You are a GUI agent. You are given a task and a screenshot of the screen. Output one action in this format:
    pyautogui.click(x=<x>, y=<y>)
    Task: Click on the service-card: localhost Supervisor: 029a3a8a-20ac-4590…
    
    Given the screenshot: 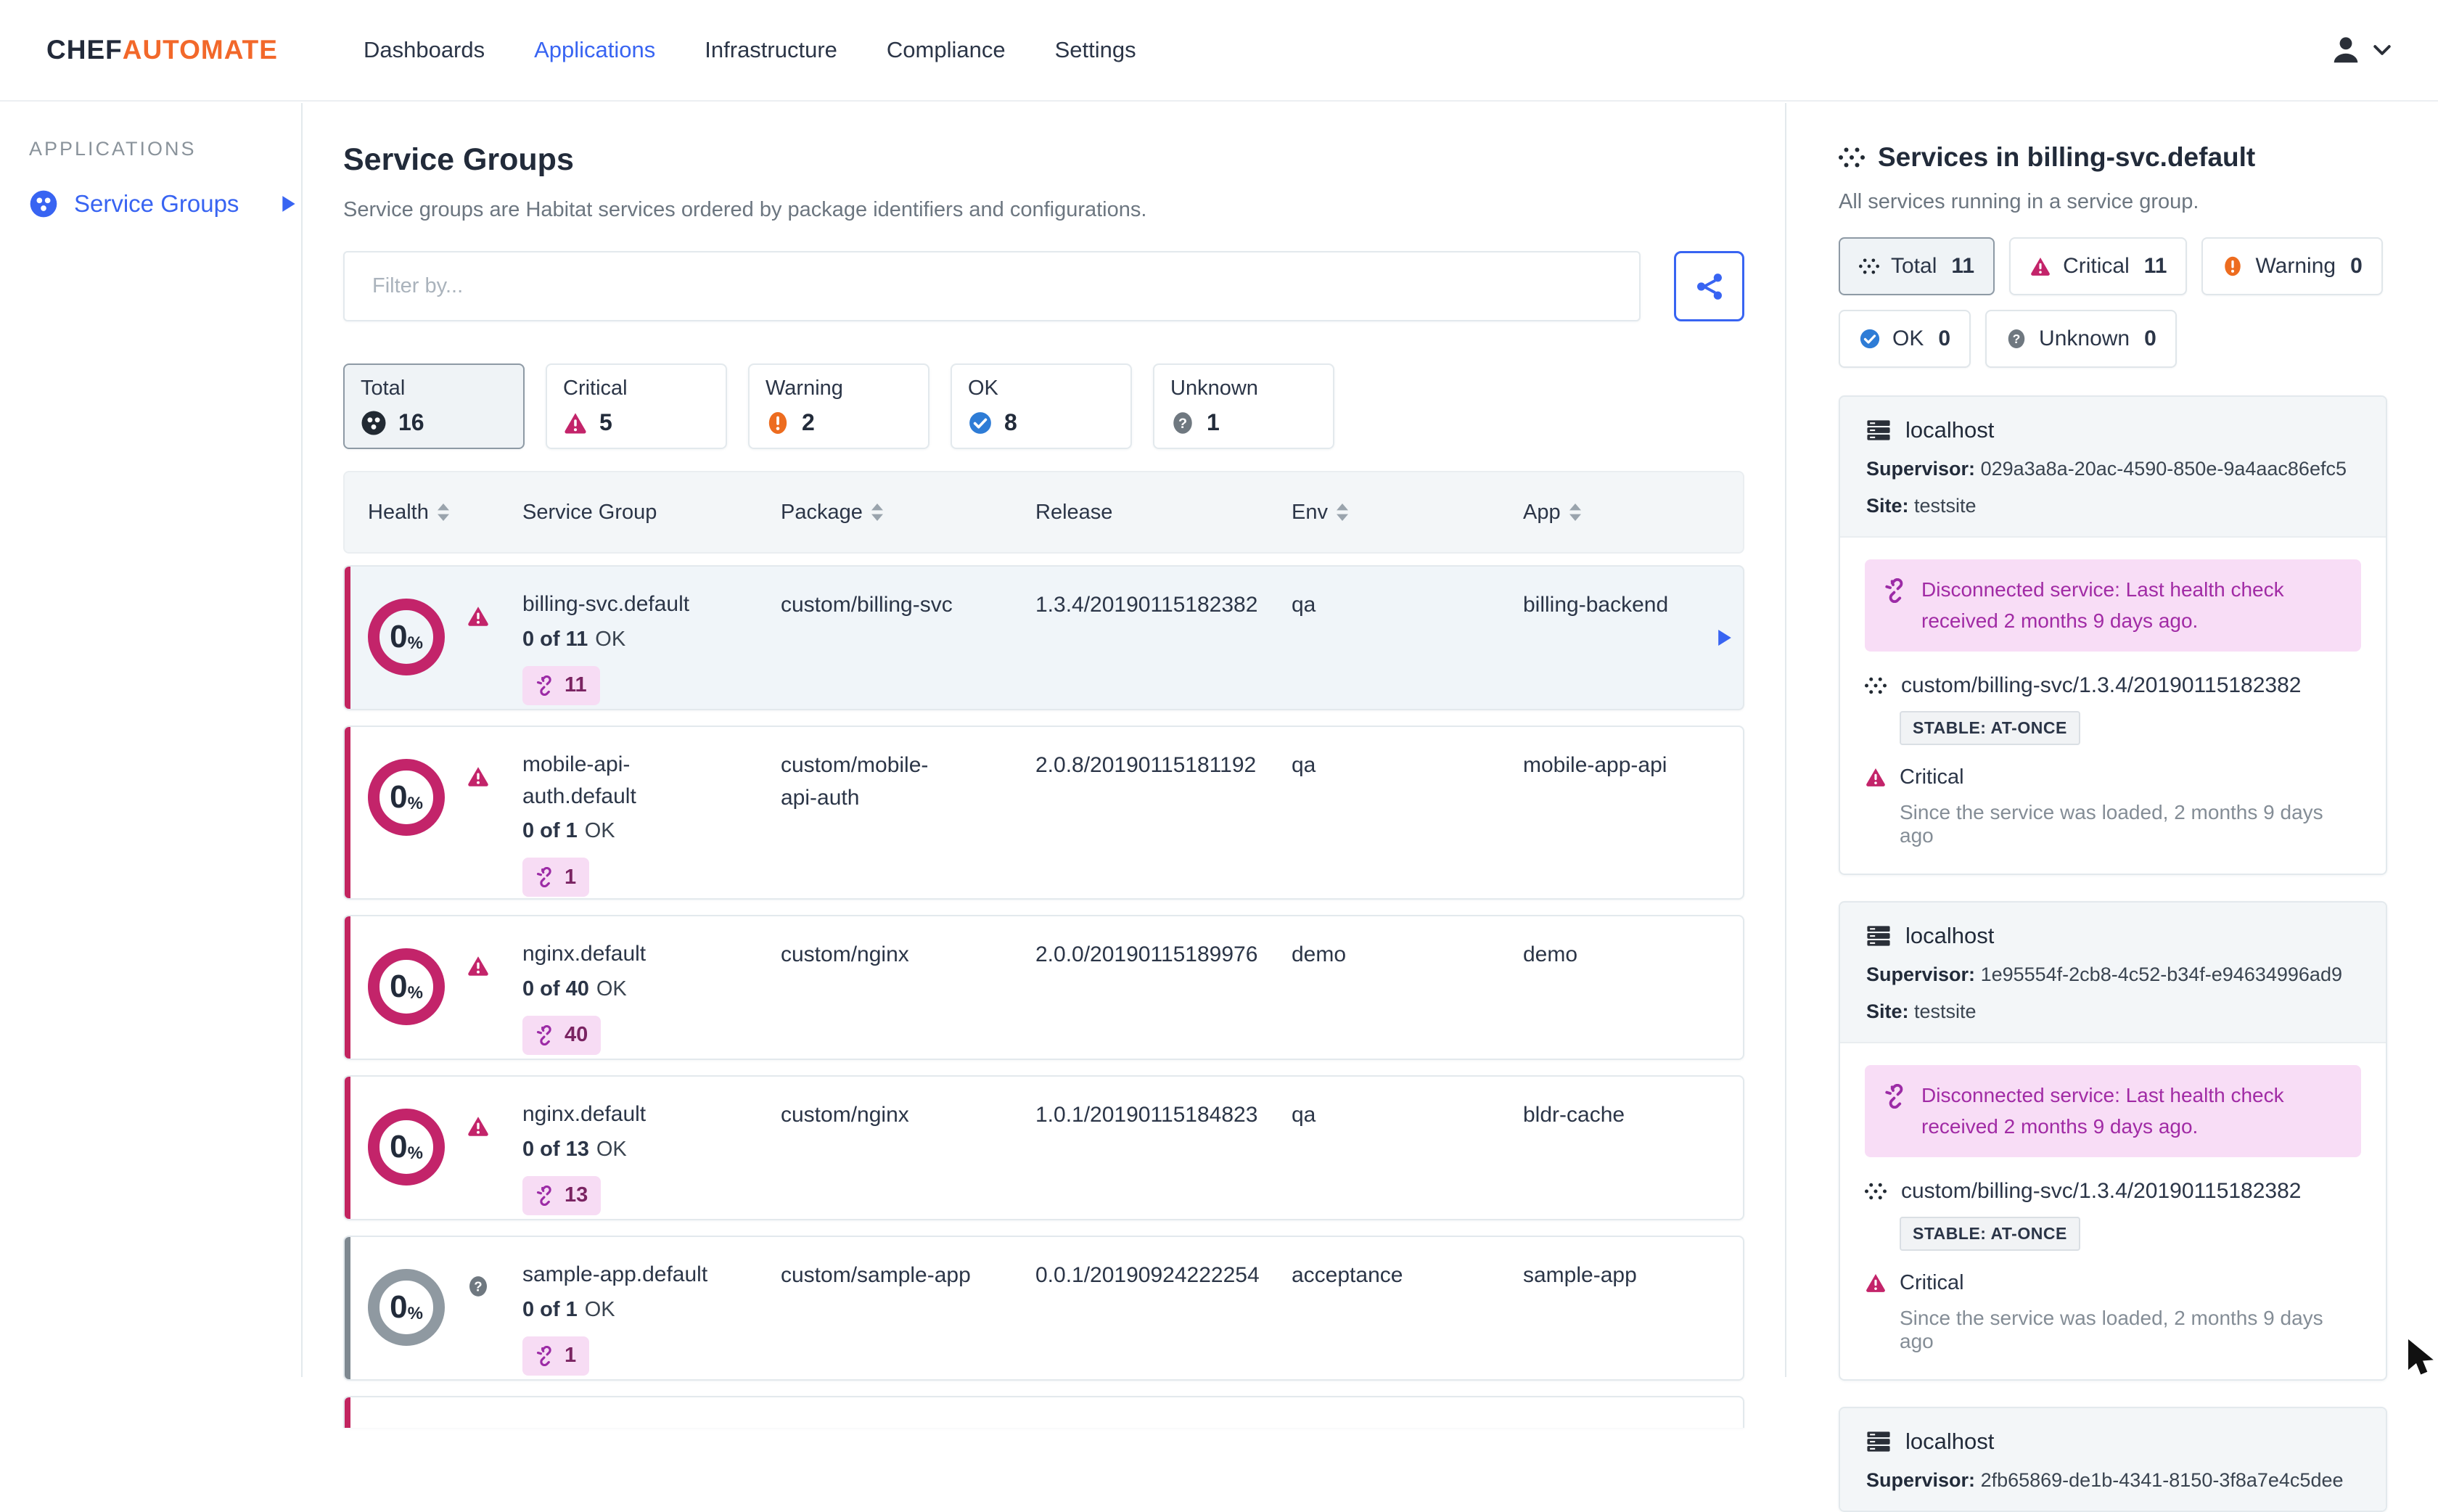 What is the action you would take?
    pyautogui.click(x=2113, y=635)
    